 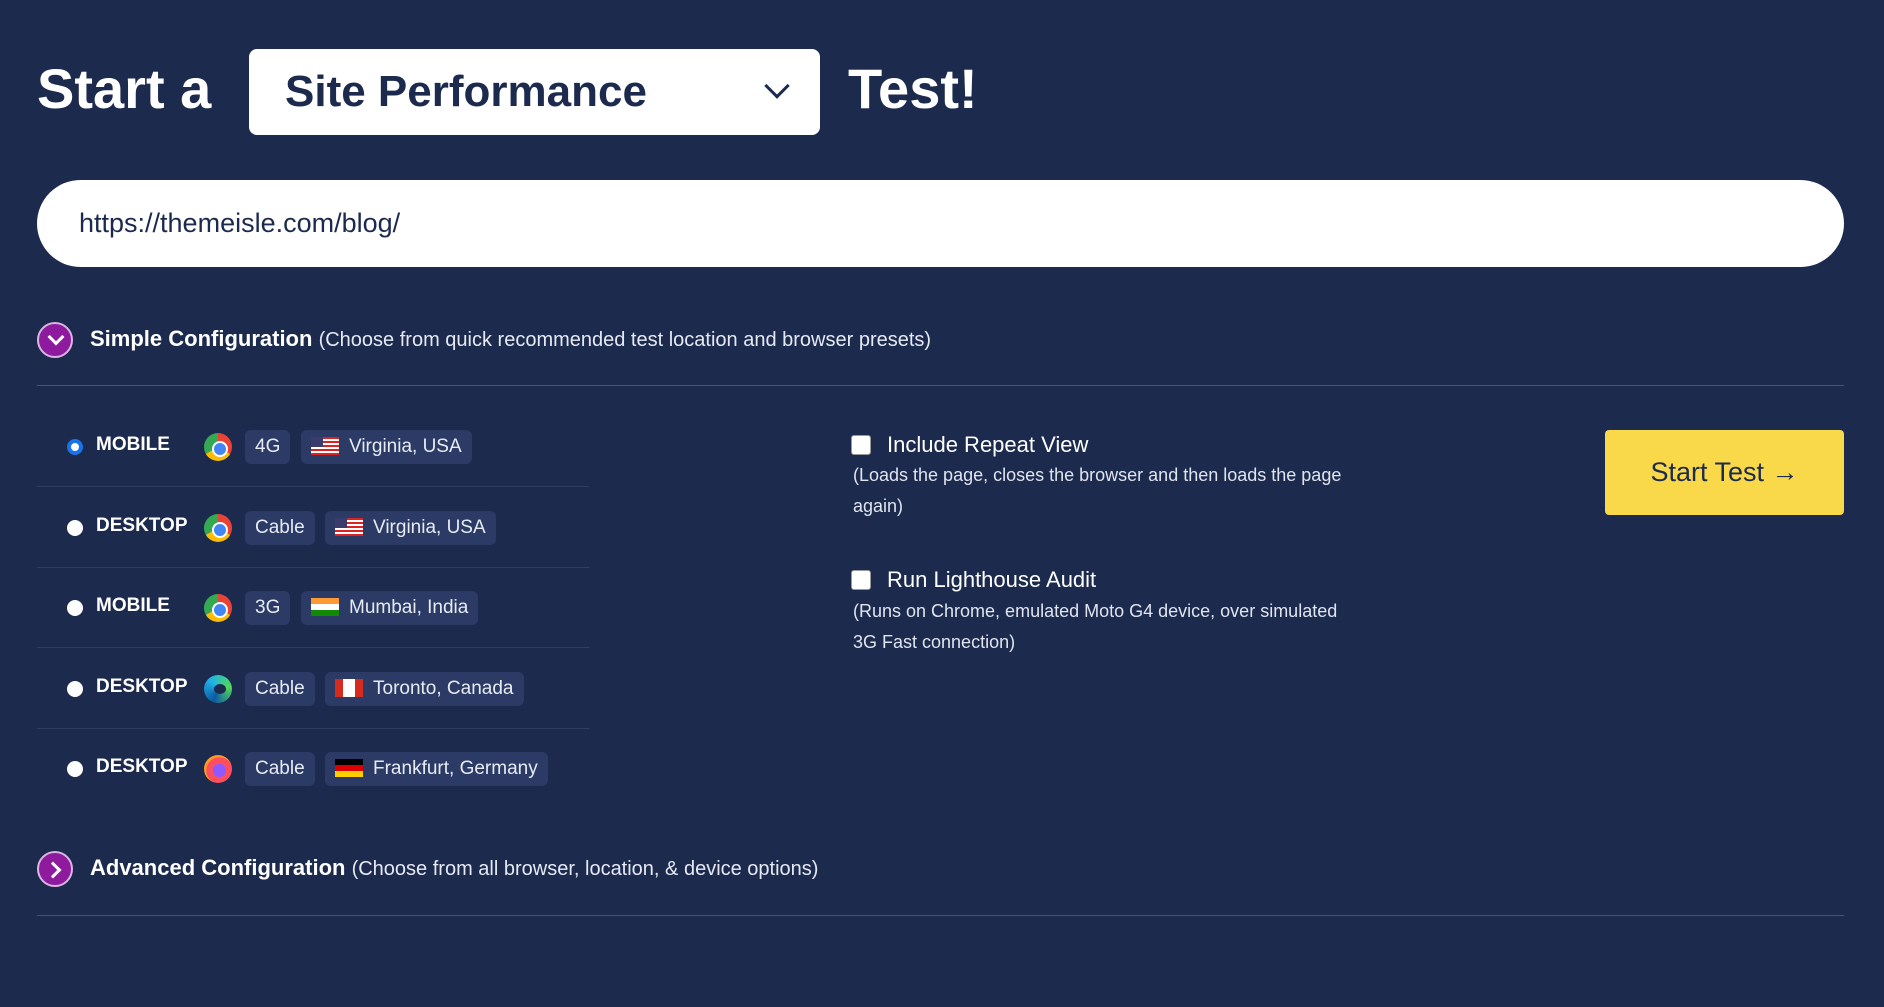 What do you see at coordinates (991, 580) in the screenshot?
I see `lighthouse-label: Run Lighthouse Audit` at bounding box center [991, 580].